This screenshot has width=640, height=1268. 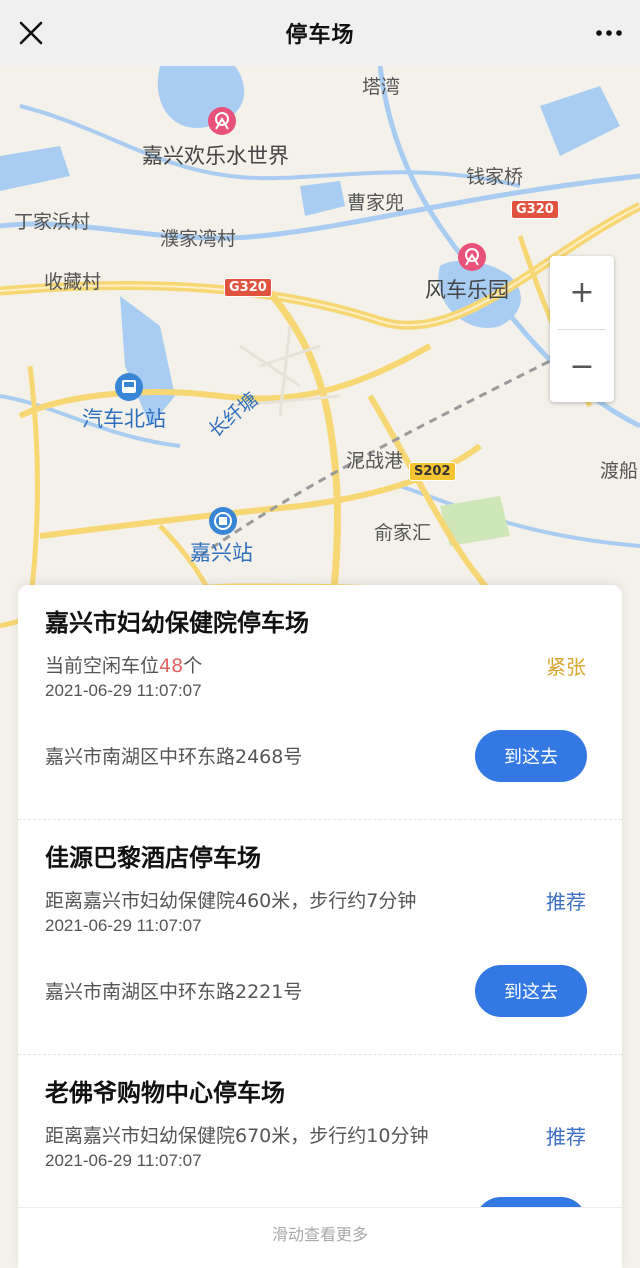 What do you see at coordinates (376, 203) in the screenshot?
I see `map-label-caojiadou: 曹家兜` at bounding box center [376, 203].